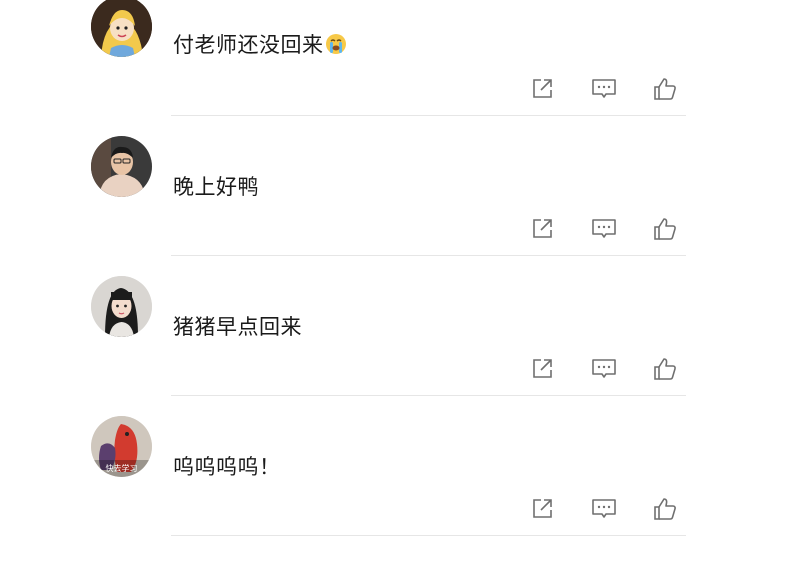 This screenshot has height=561, width=803. I want to click on comment-text: 猪猪早点回来, so click(237, 327).